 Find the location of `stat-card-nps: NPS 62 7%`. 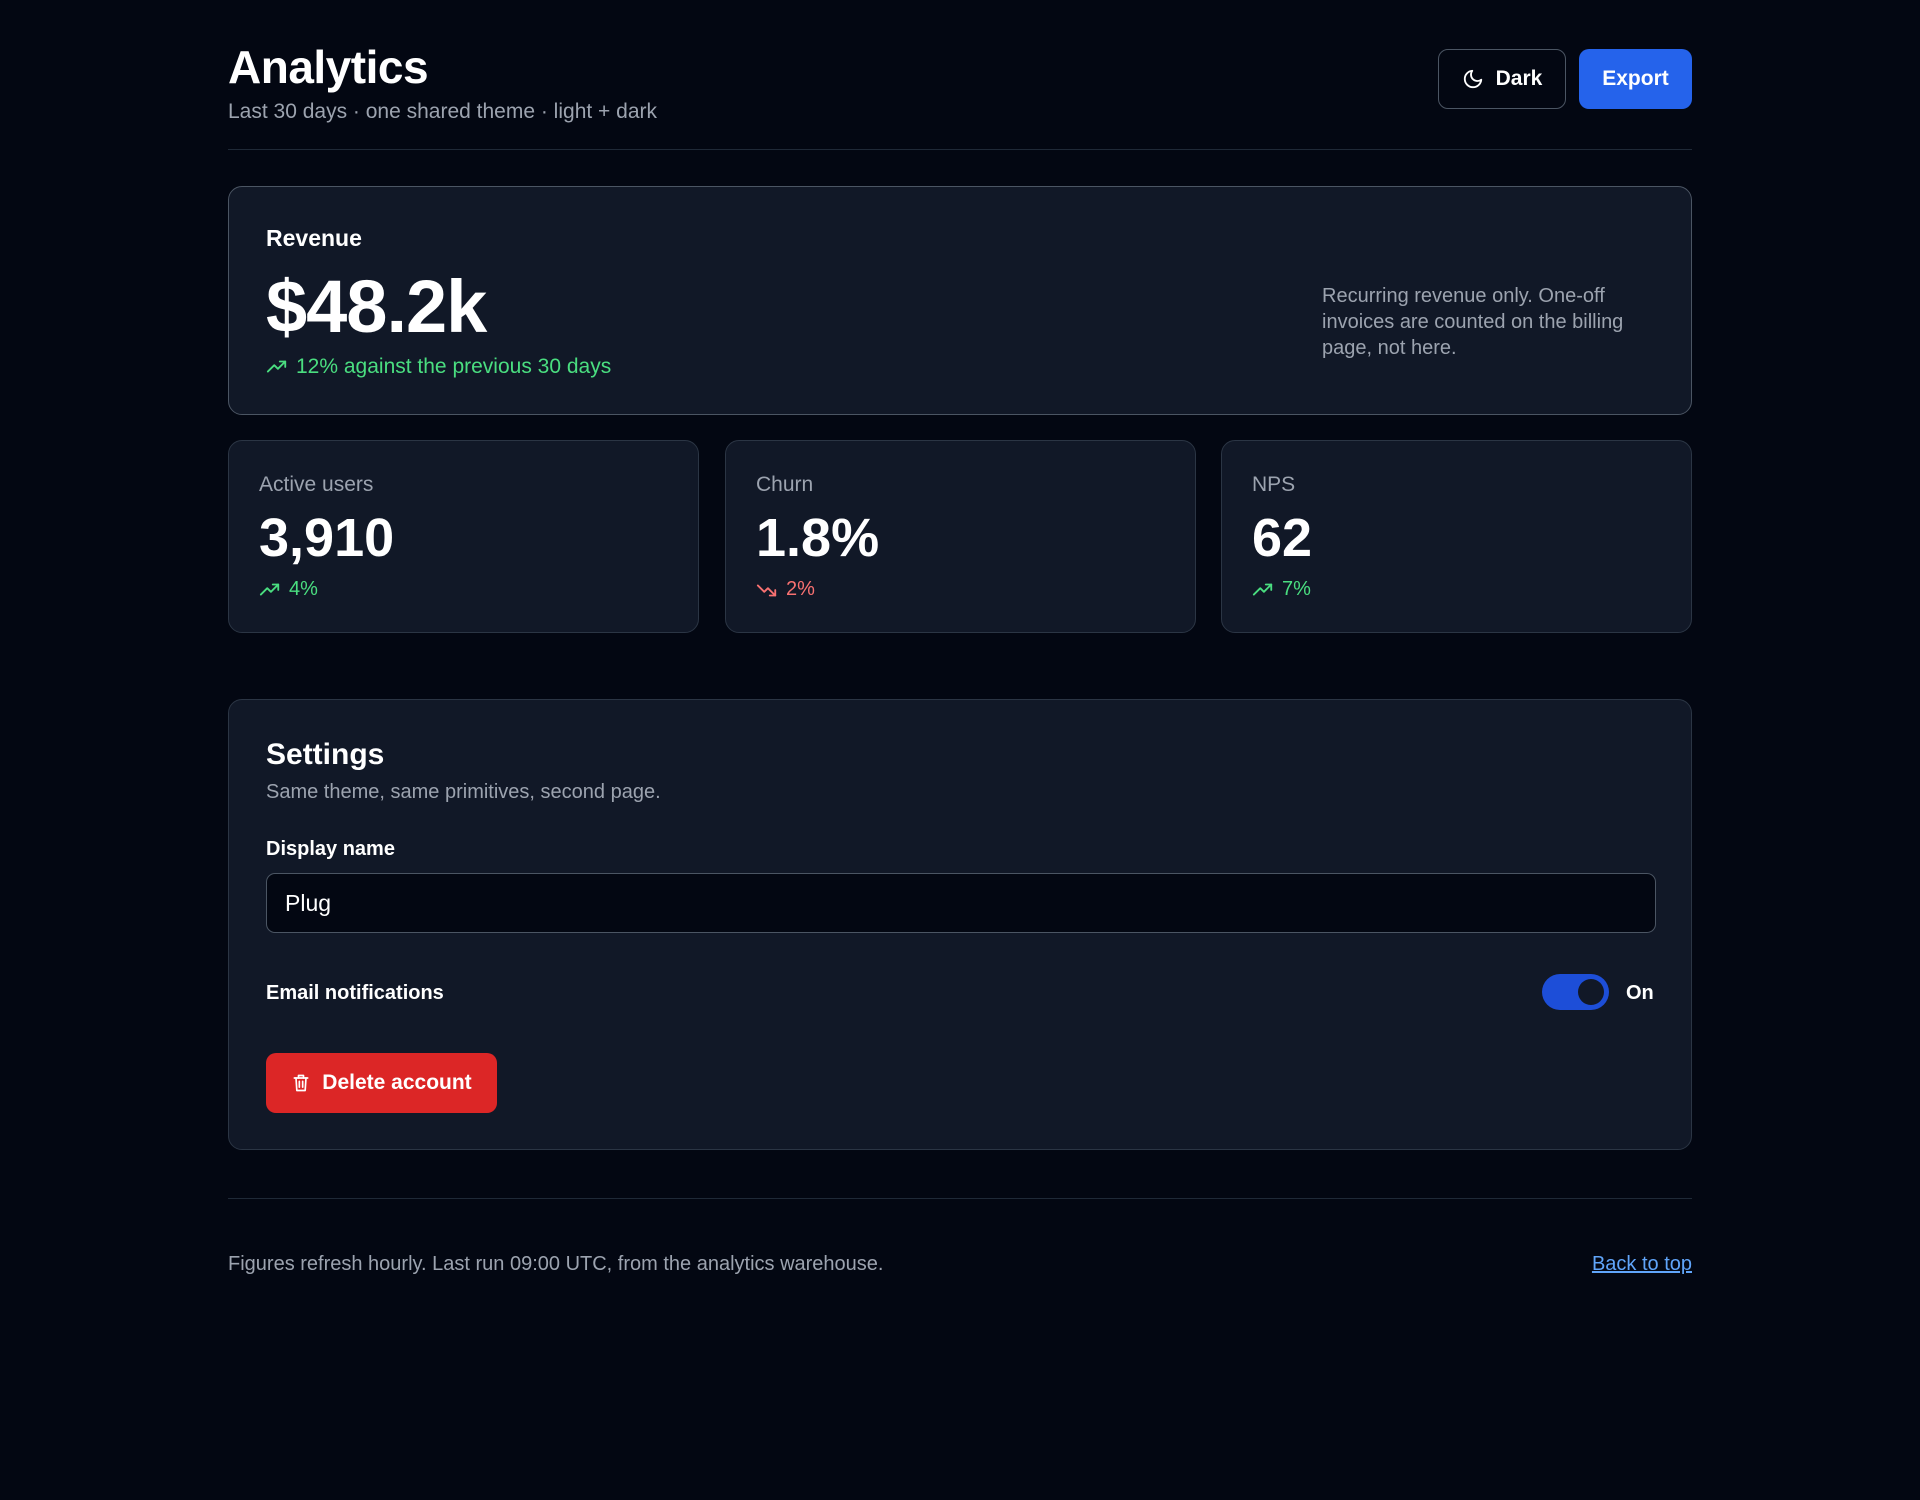

stat-card-nps: NPS 62 7% is located at coordinates (1456, 536).